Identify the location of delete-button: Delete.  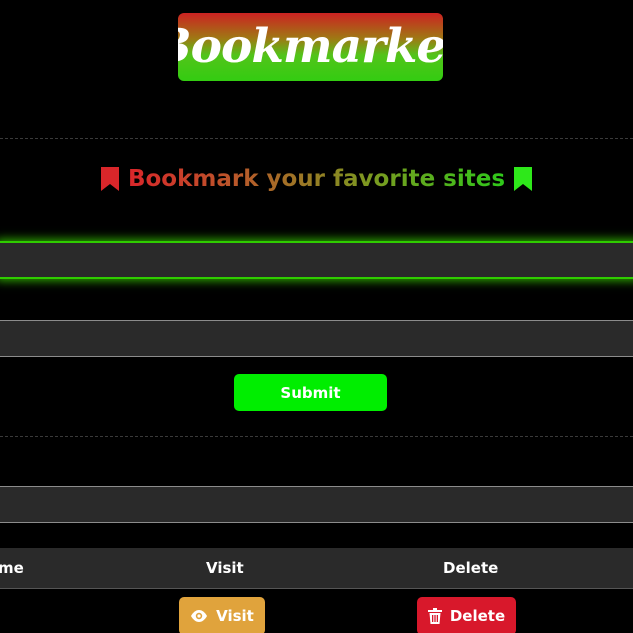
(466, 615).